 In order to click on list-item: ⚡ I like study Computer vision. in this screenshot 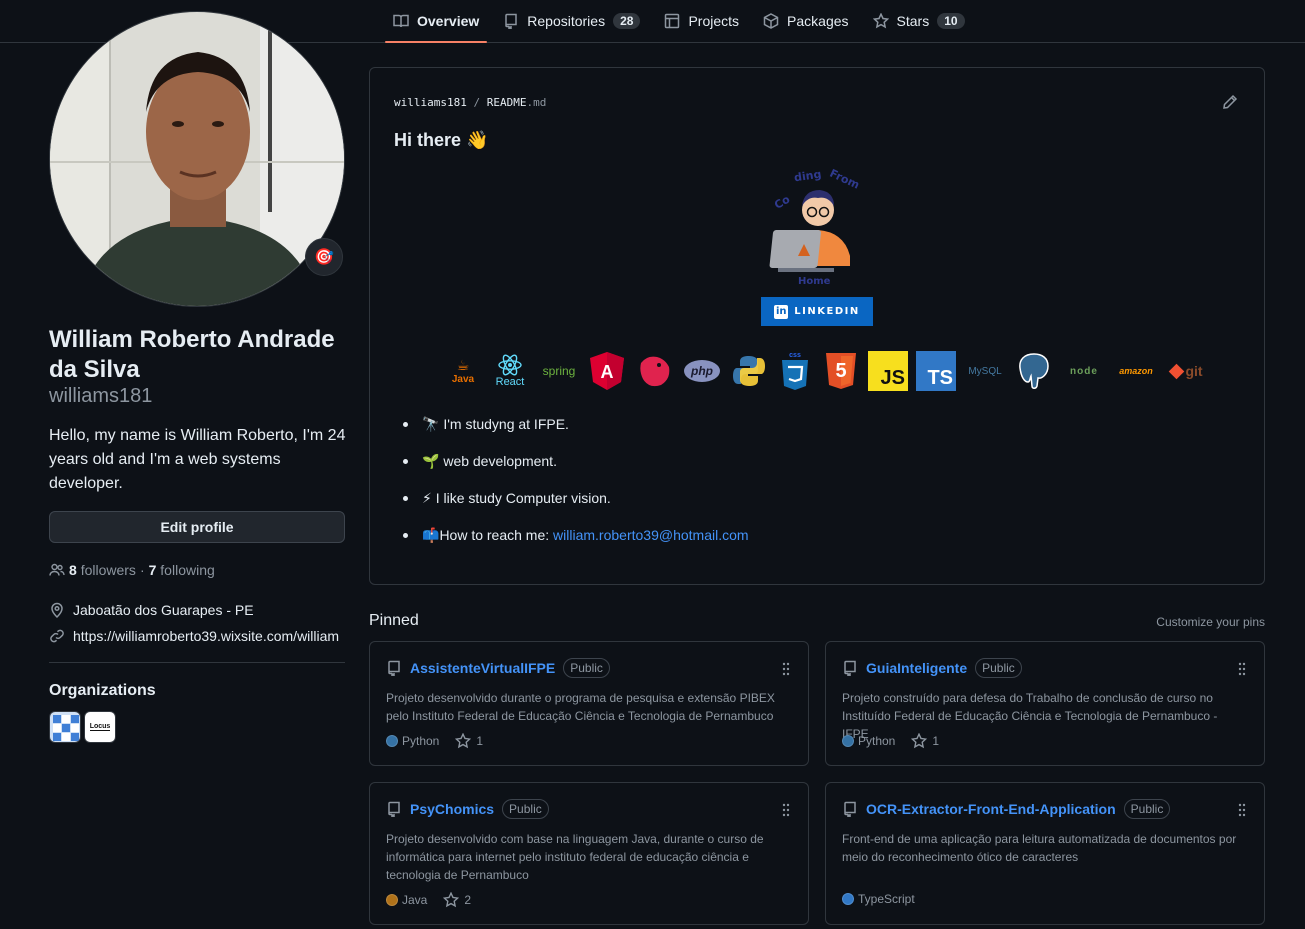, I will do `click(576, 498)`.